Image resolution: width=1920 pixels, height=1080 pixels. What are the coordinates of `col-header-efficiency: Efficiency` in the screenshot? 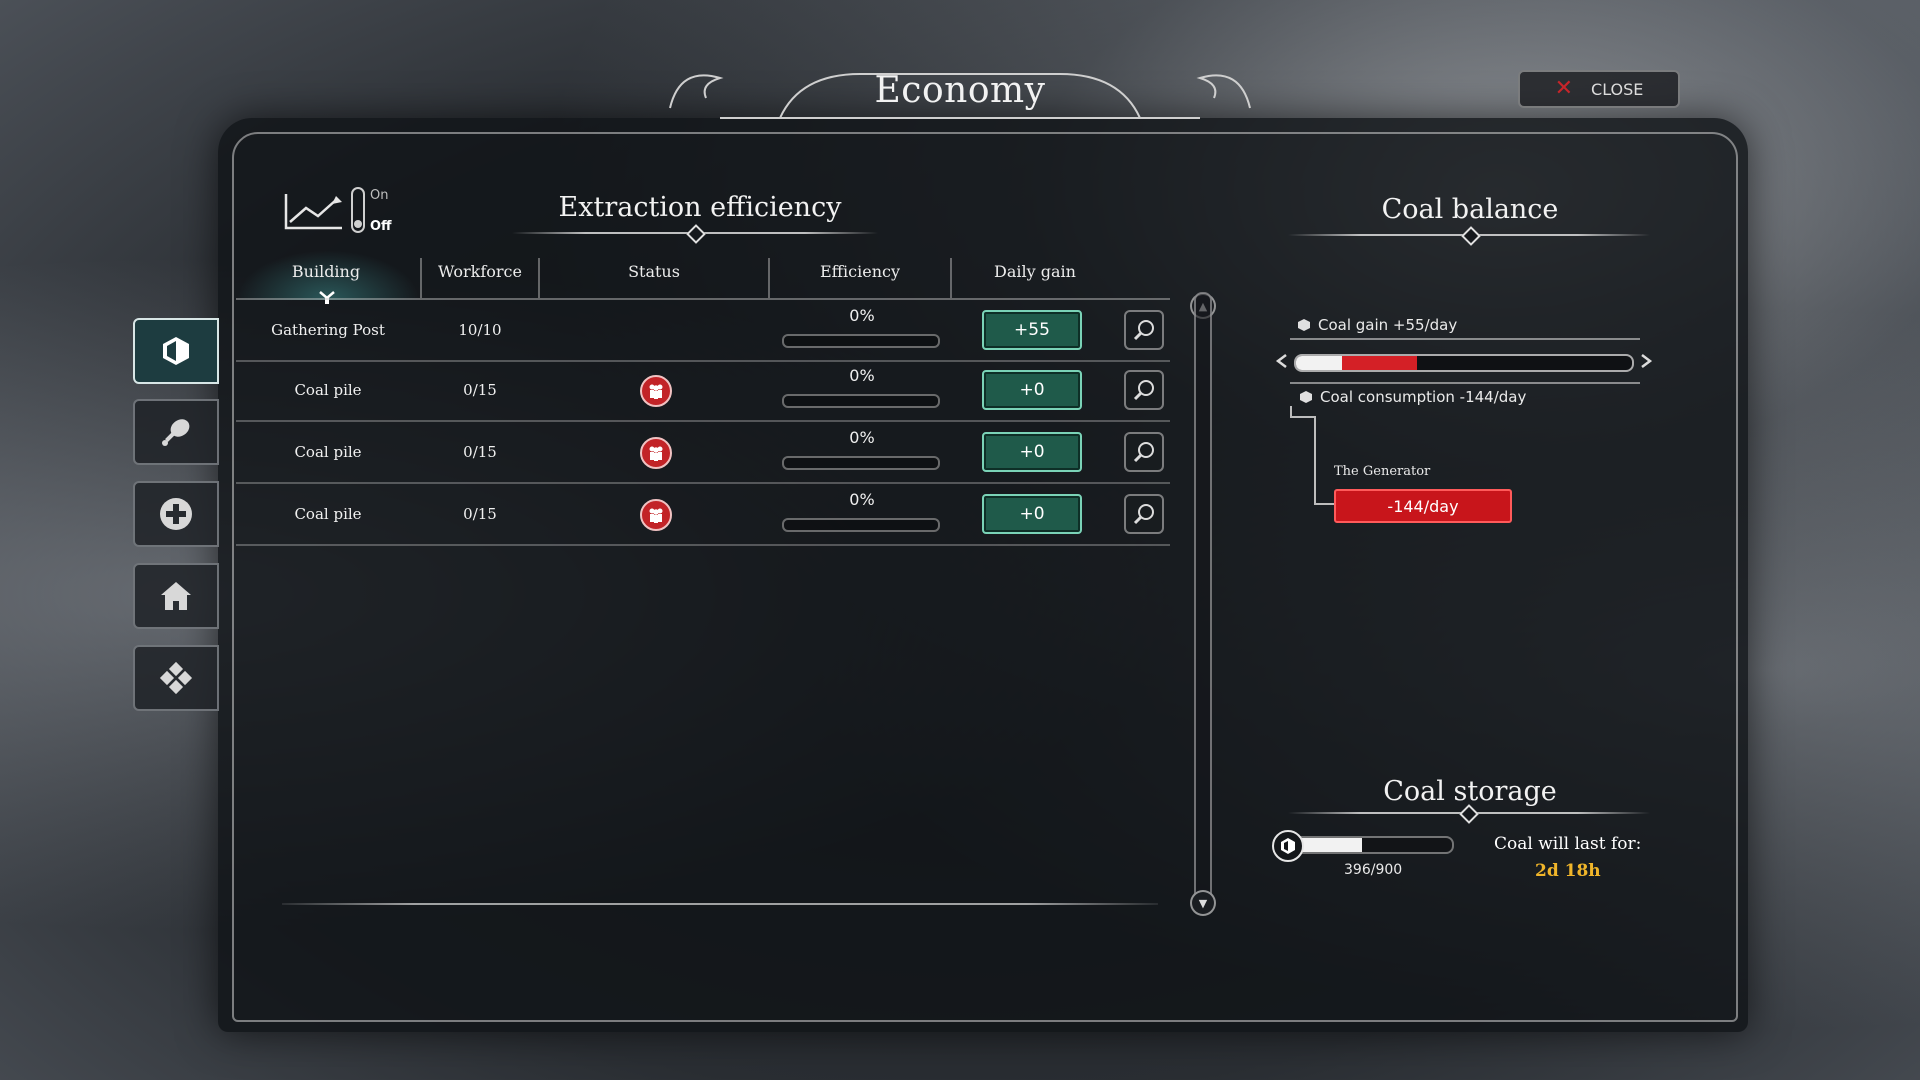 It's located at (860, 271).